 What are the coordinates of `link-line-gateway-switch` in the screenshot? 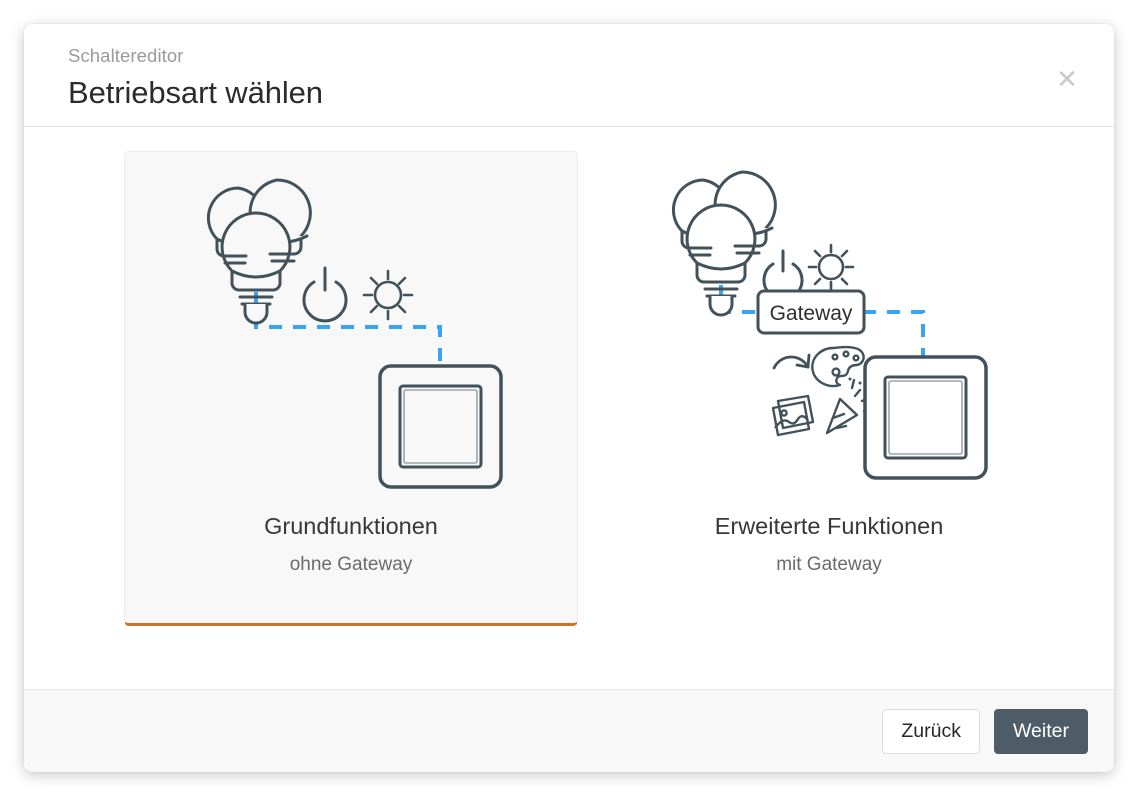 It's located at (894, 333).